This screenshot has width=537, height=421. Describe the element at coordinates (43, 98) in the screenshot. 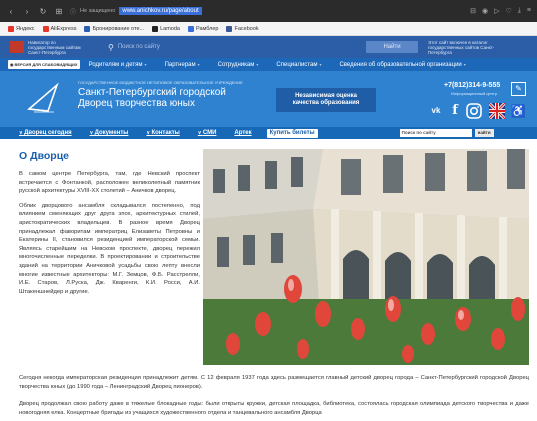

I see `palace-logo-icon` at that location.